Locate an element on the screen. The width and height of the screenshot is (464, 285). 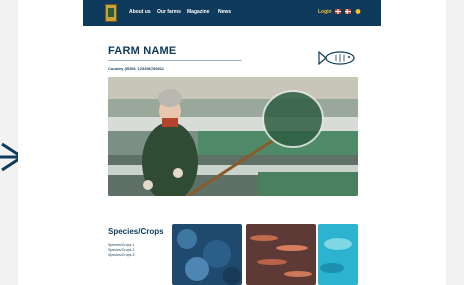
login-link: Login is located at coordinates (325, 12).